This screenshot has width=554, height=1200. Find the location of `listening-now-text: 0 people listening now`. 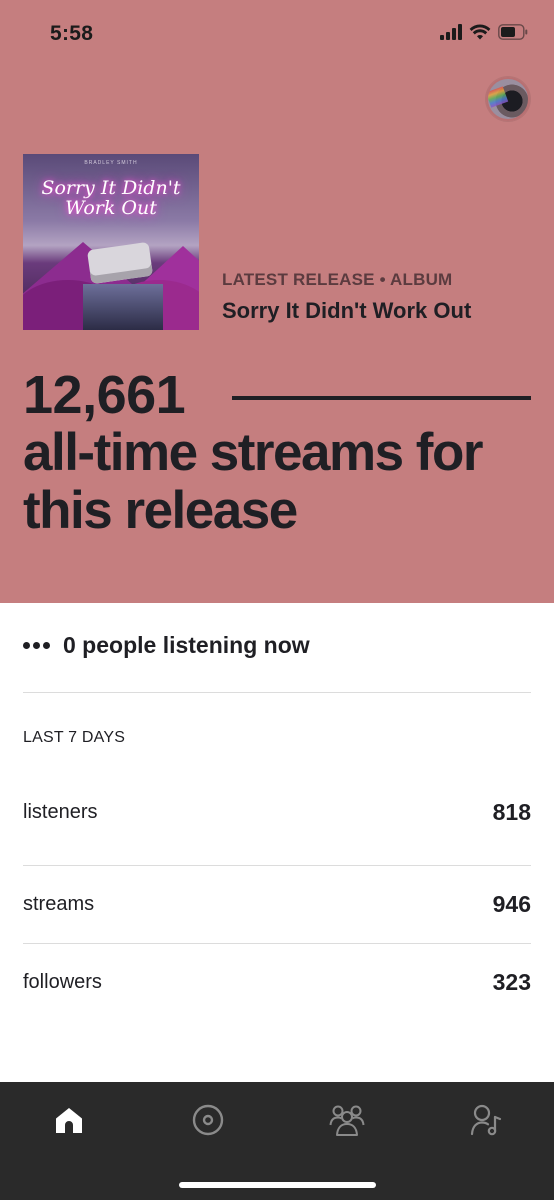

listening-now-text: 0 people listening now is located at coordinates (186, 645).